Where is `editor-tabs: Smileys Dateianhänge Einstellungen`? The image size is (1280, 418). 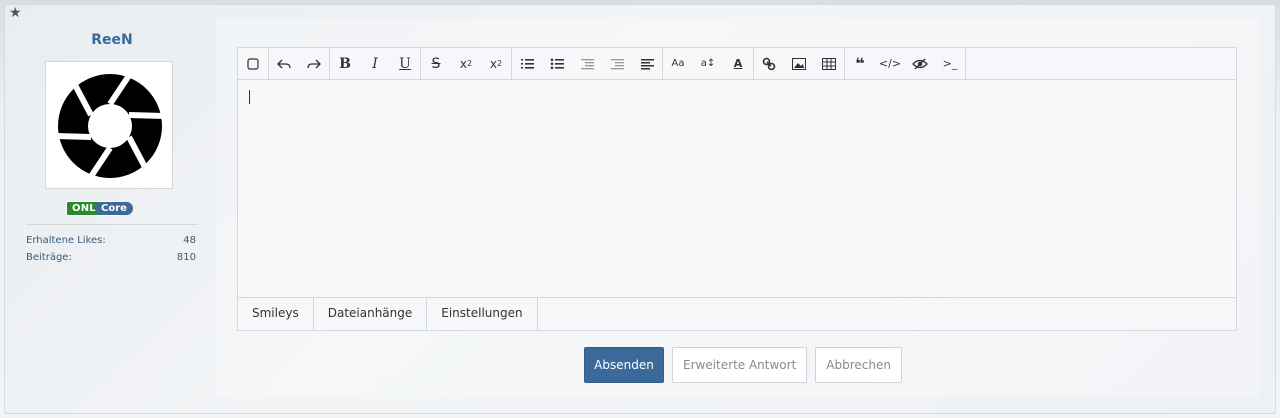 editor-tabs: Smileys Dateianhänge Einstellungen is located at coordinates (737, 313).